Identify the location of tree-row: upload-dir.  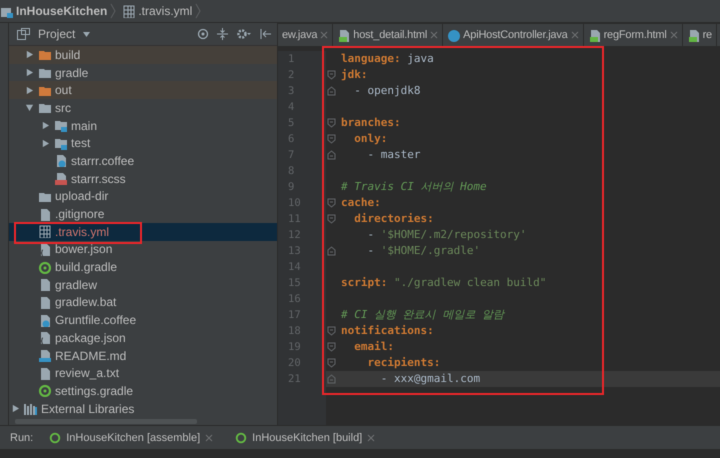
(143, 197).